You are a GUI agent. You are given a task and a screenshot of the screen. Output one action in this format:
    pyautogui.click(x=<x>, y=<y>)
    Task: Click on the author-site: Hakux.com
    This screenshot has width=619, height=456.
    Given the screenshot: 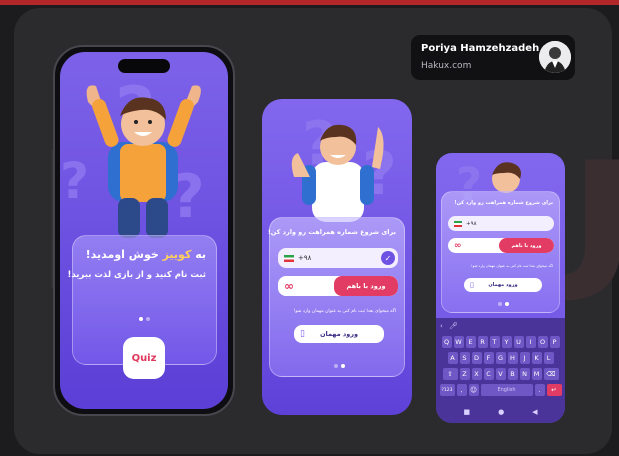 What is the action you would take?
    pyautogui.click(x=446, y=66)
    